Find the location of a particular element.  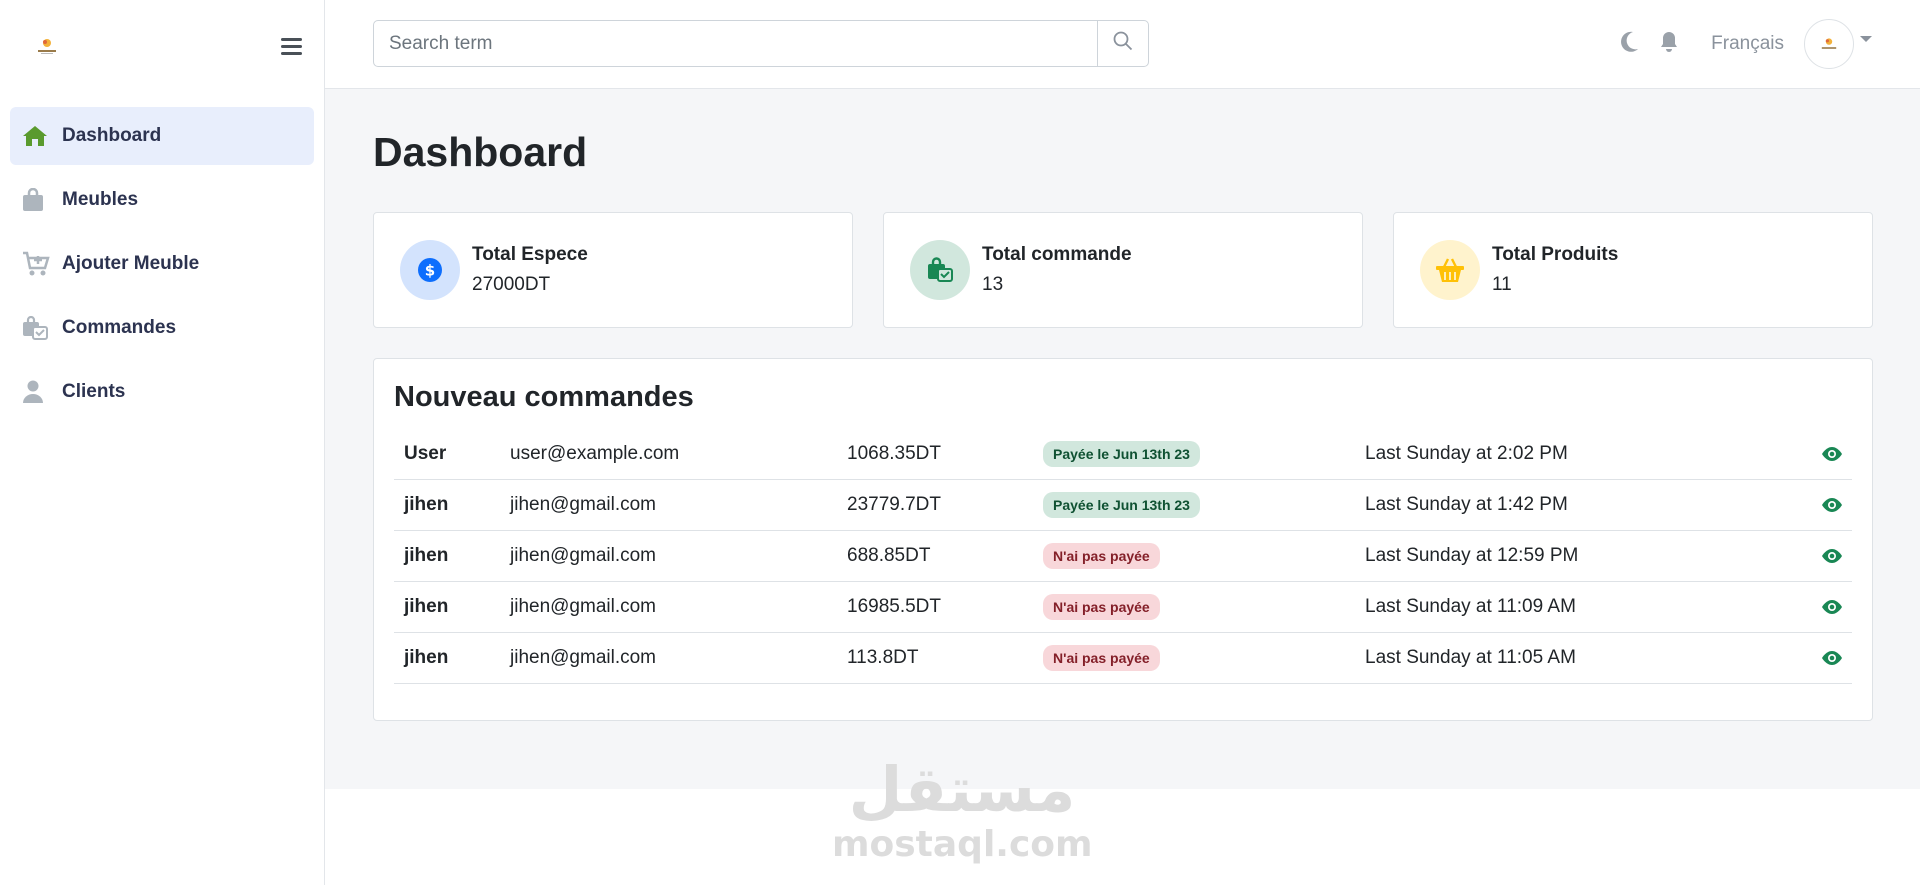

search-button is located at coordinates (1122, 43).